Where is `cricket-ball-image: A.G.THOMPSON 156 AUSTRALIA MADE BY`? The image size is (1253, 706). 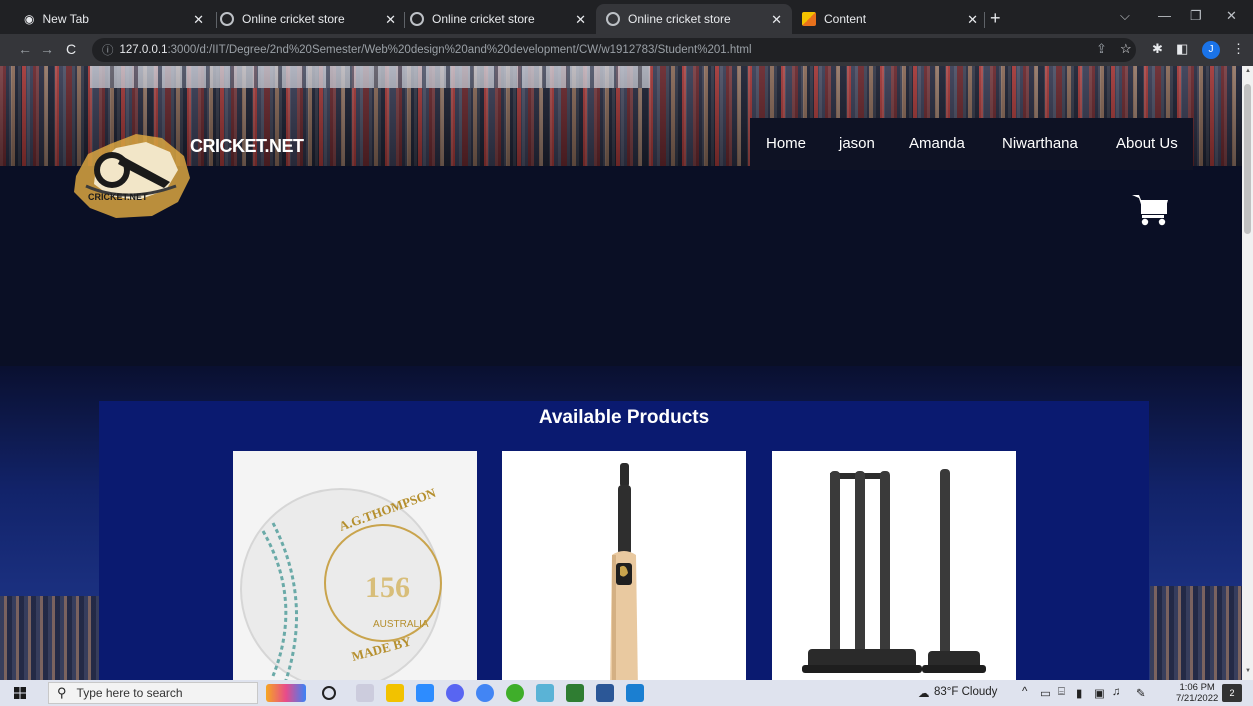
cricket-ball-image: A.G.THOMPSON 156 AUSTRALIA MADE BY is located at coordinates (355, 565).